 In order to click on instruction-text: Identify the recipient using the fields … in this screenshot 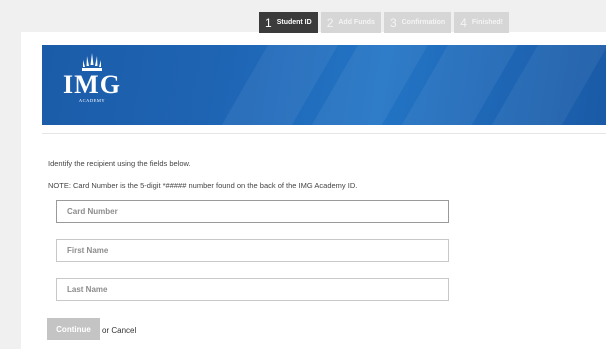, I will do `click(119, 163)`.